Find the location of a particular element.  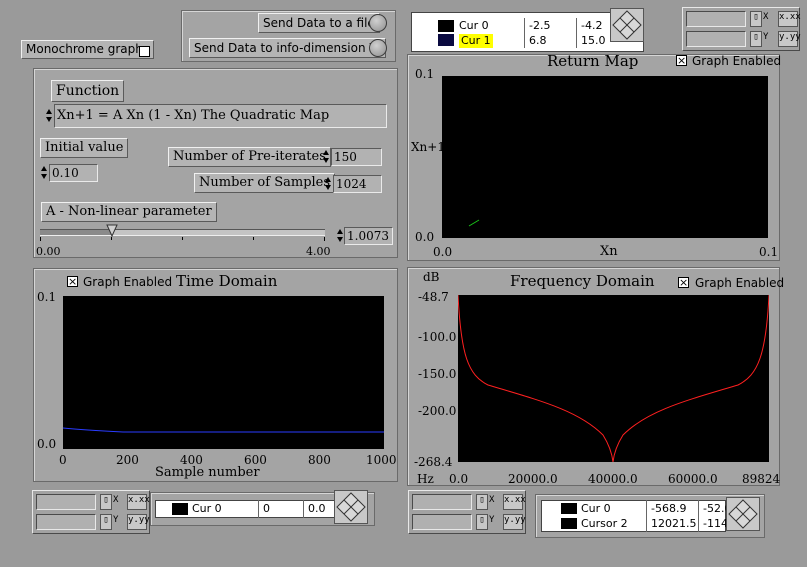

function-ring-stepper is located at coordinates (49, 116).